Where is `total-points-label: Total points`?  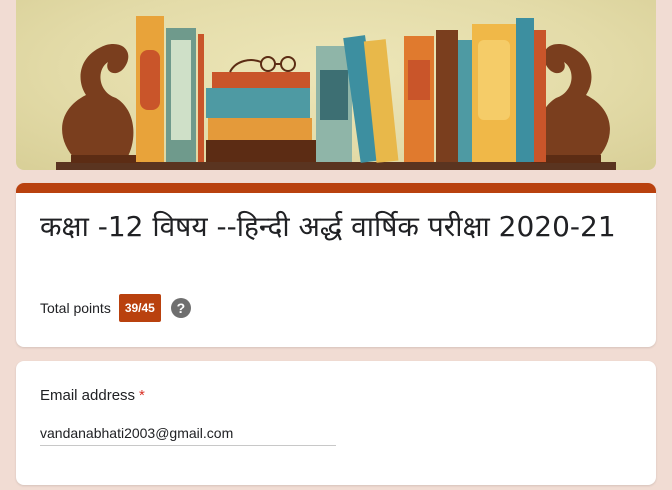 total-points-label: Total points is located at coordinates (75, 308).